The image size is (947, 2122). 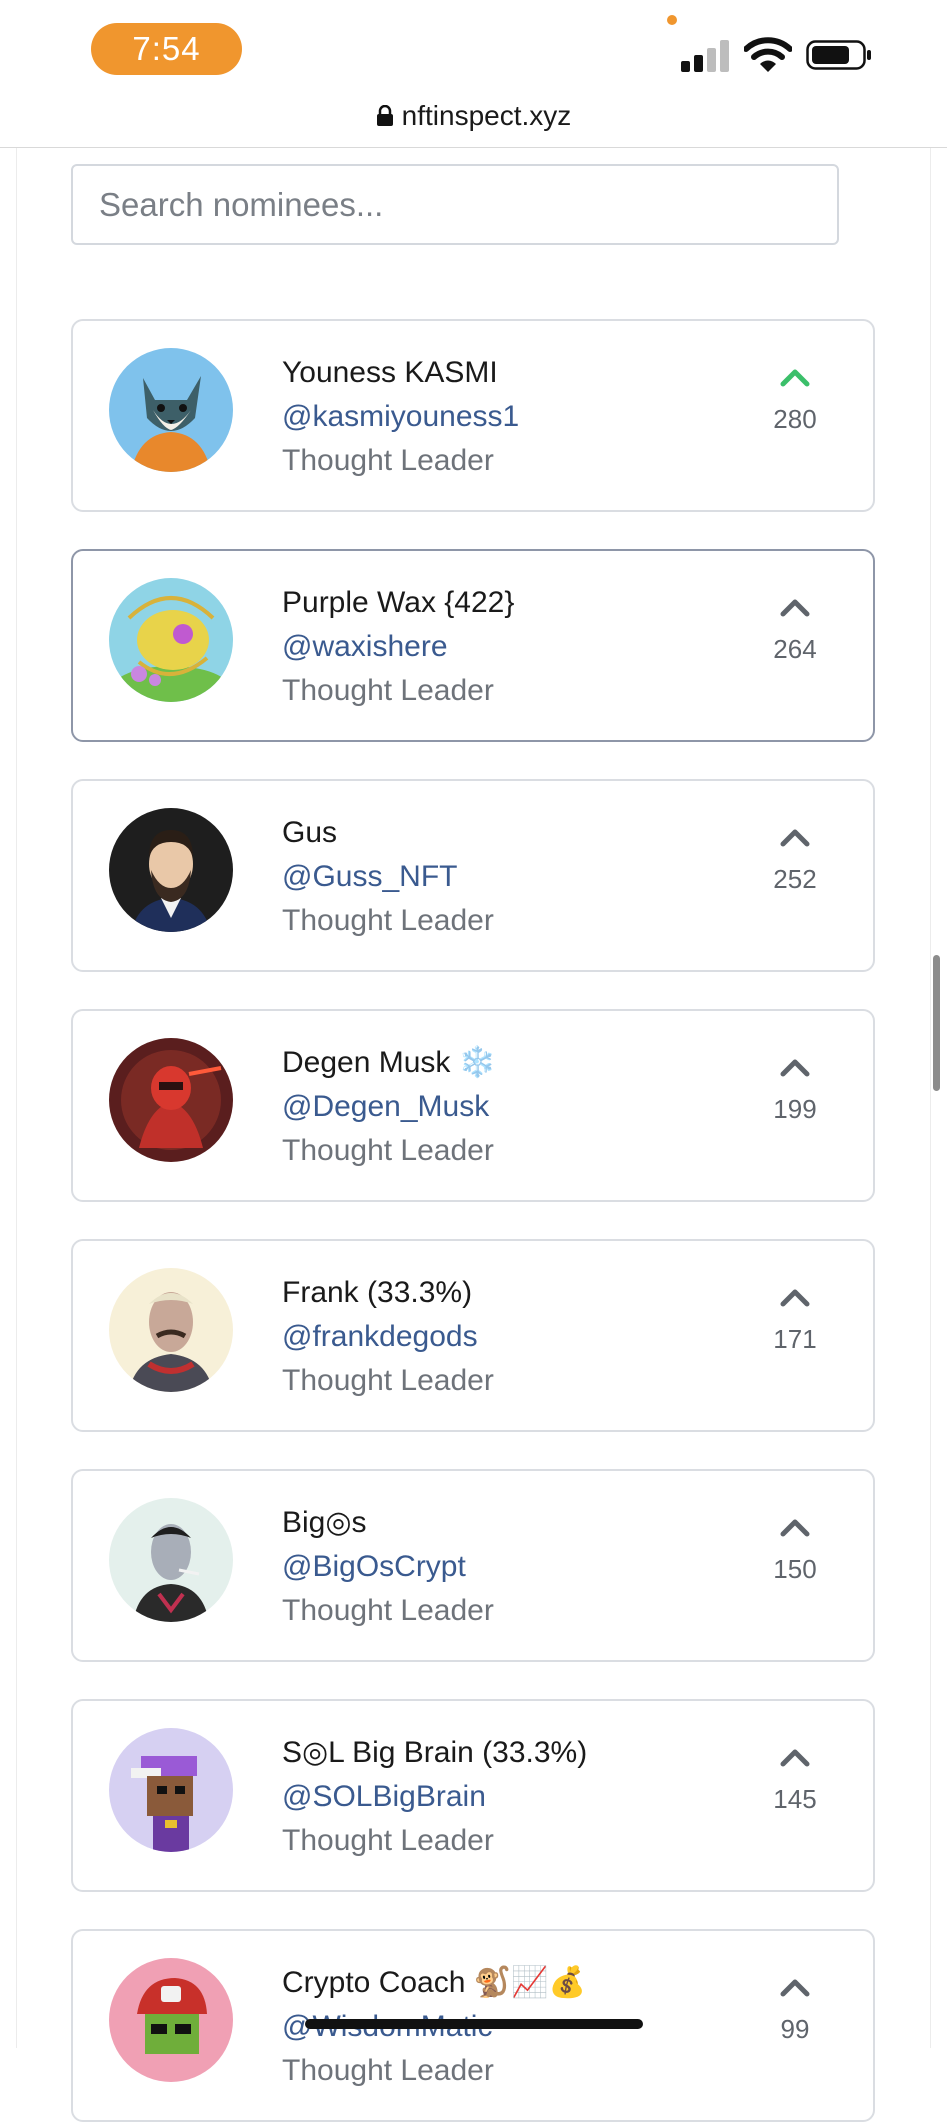 I want to click on vote-count: 150, so click(x=795, y=1569).